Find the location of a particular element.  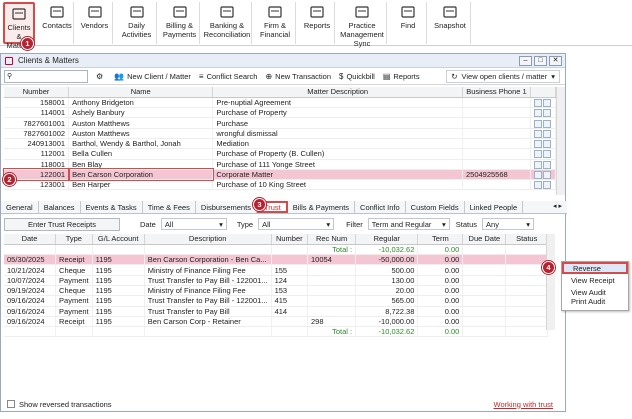

menu-item-print-audit: Print Audit is located at coordinates (595, 301).